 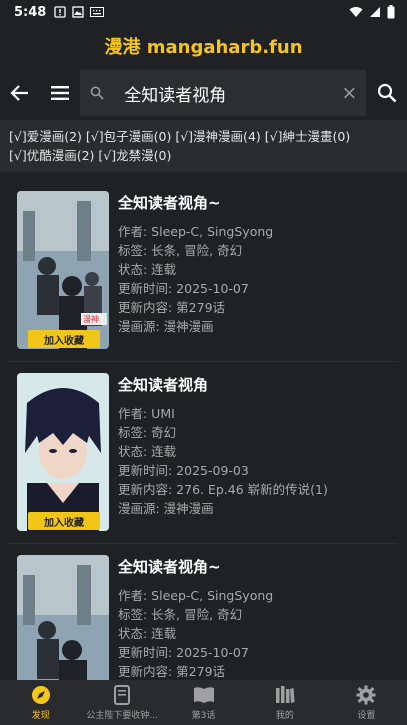 I want to click on arrow-back-icon, so click(x=19, y=93).